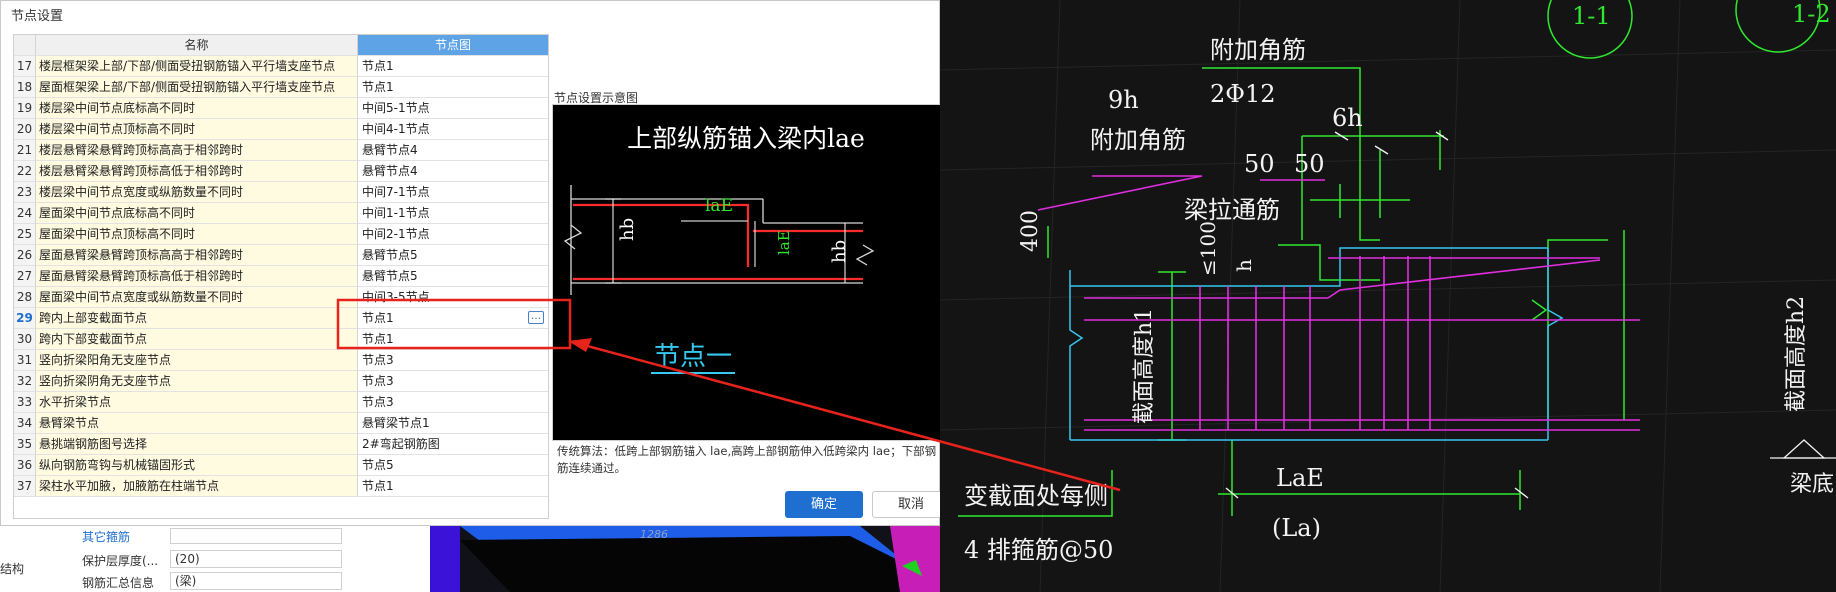  I want to click on cad-section-mark-1: 1-1, so click(1591, 16).